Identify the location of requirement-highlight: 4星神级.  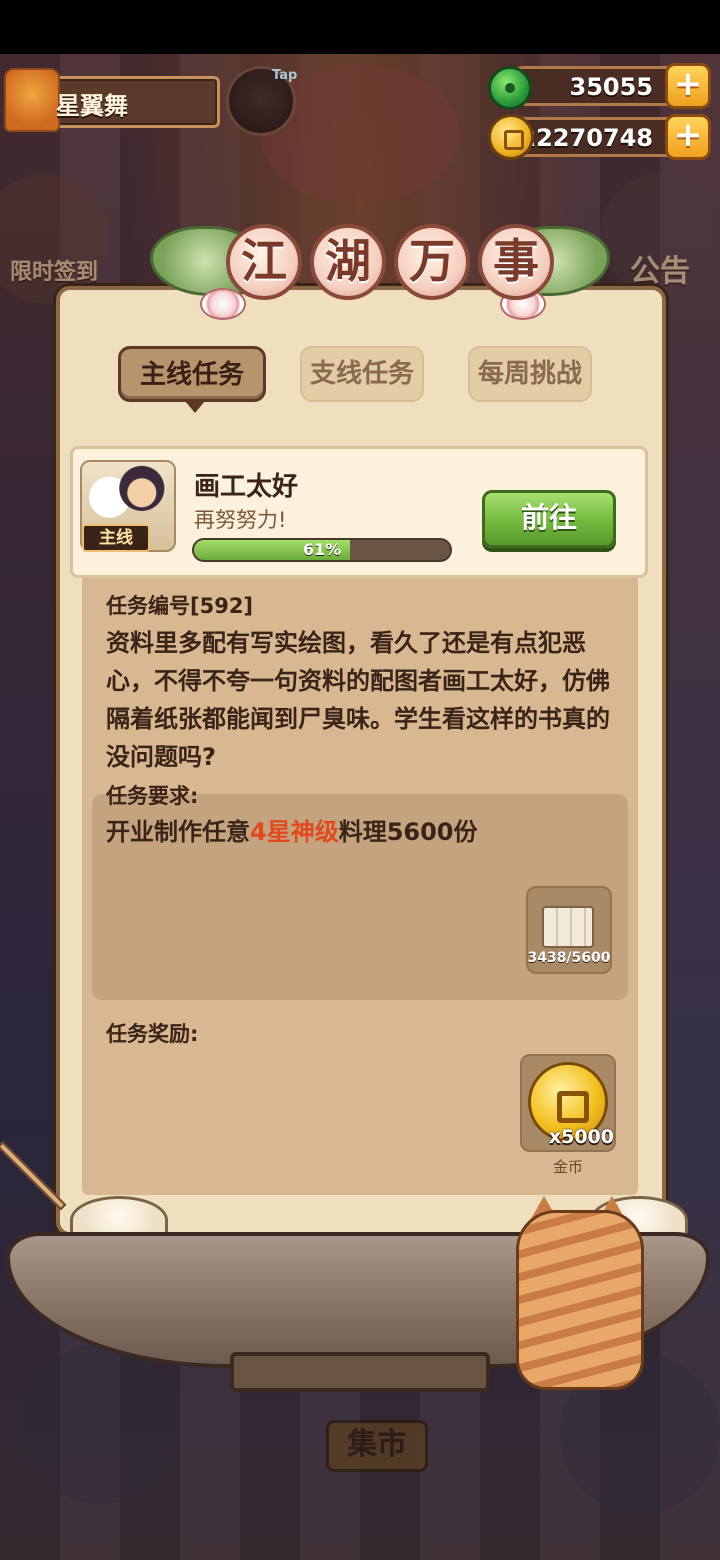
(294, 832).